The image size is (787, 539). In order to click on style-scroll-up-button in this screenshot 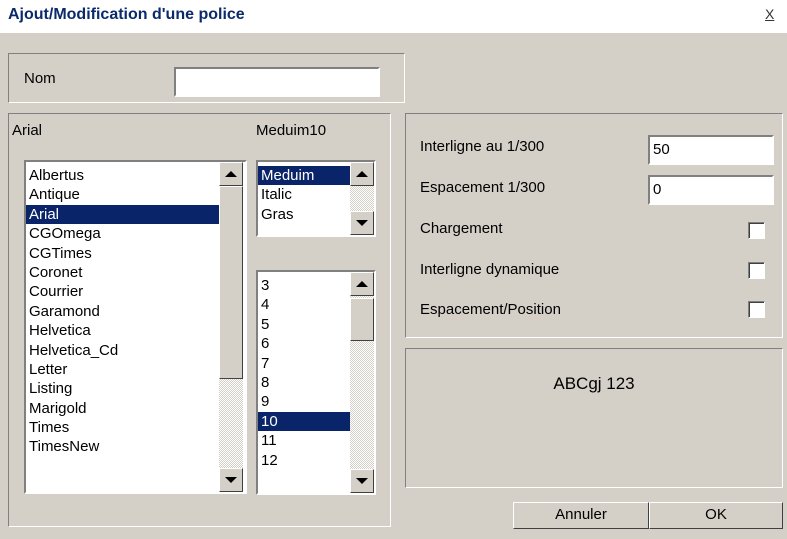, I will do `click(362, 174)`.